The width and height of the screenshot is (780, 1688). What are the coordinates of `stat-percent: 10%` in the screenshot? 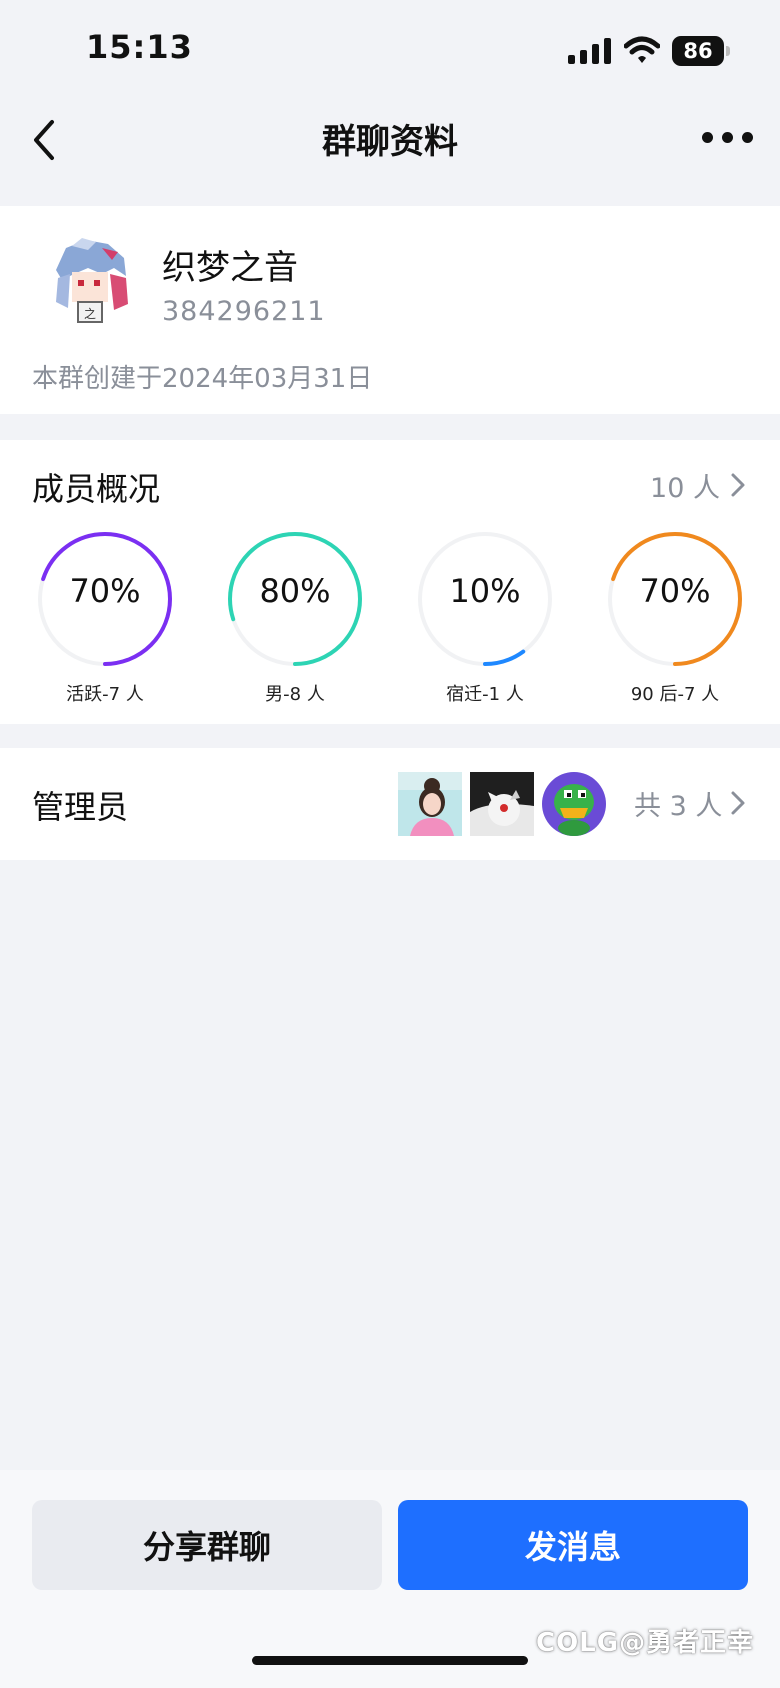 It's located at (485, 591).